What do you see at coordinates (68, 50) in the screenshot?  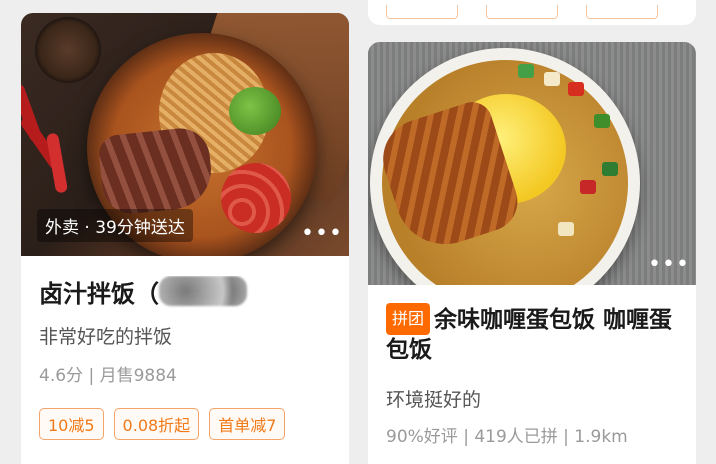 I see `peppercorn-bowl` at bounding box center [68, 50].